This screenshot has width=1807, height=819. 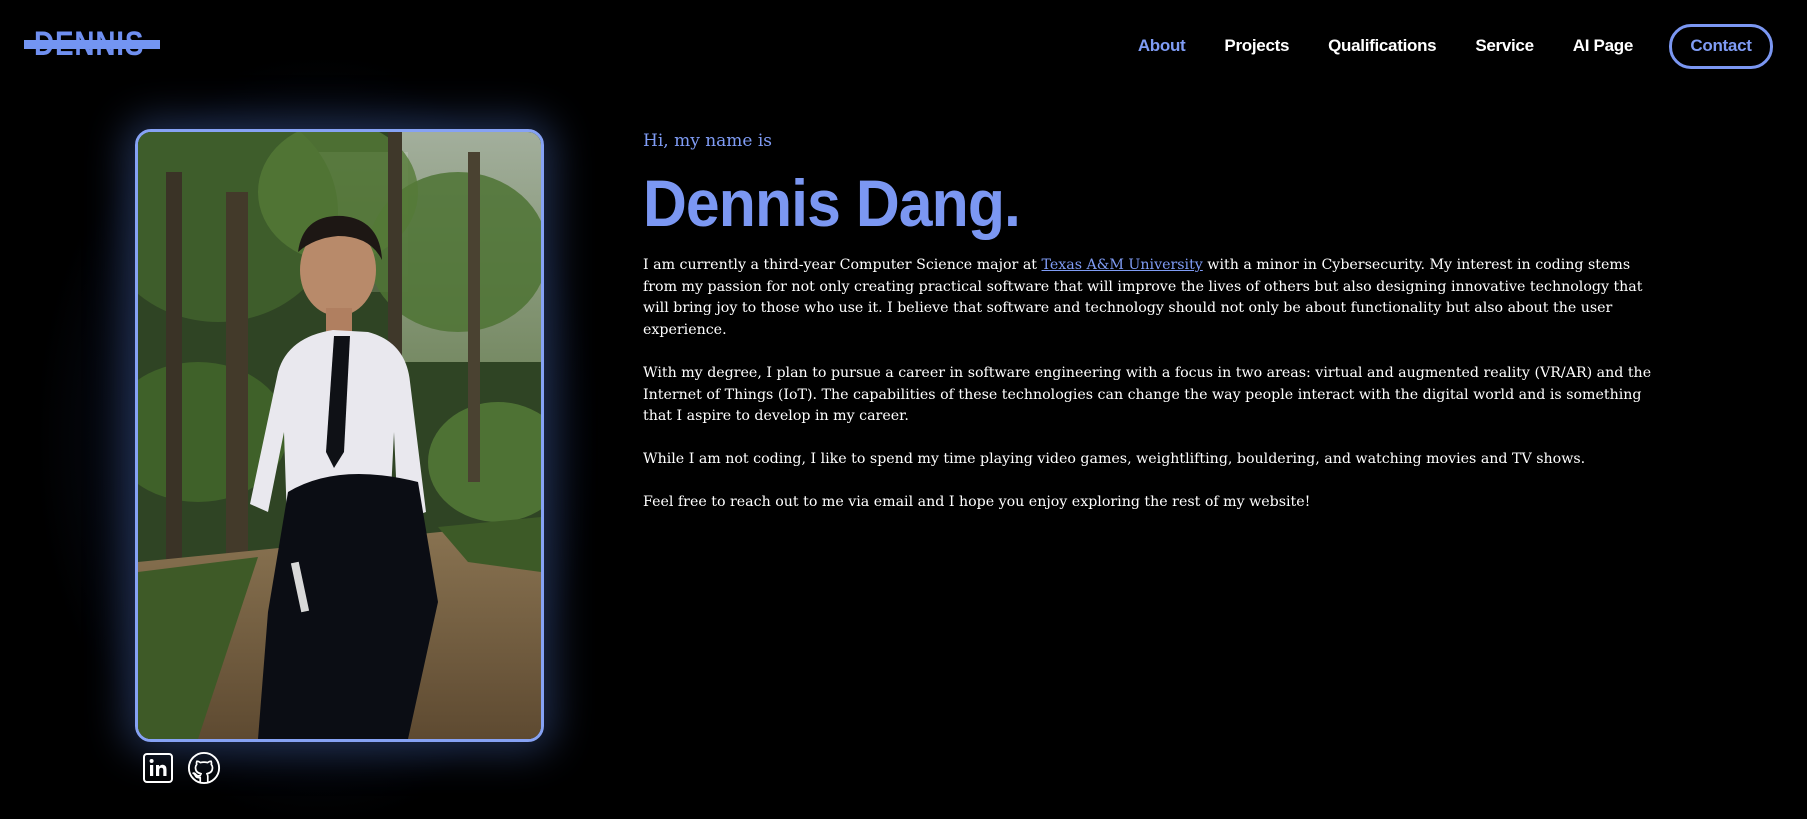 What do you see at coordinates (1382, 46) in the screenshot?
I see `nav-qualifications: Qualifications` at bounding box center [1382, 46].